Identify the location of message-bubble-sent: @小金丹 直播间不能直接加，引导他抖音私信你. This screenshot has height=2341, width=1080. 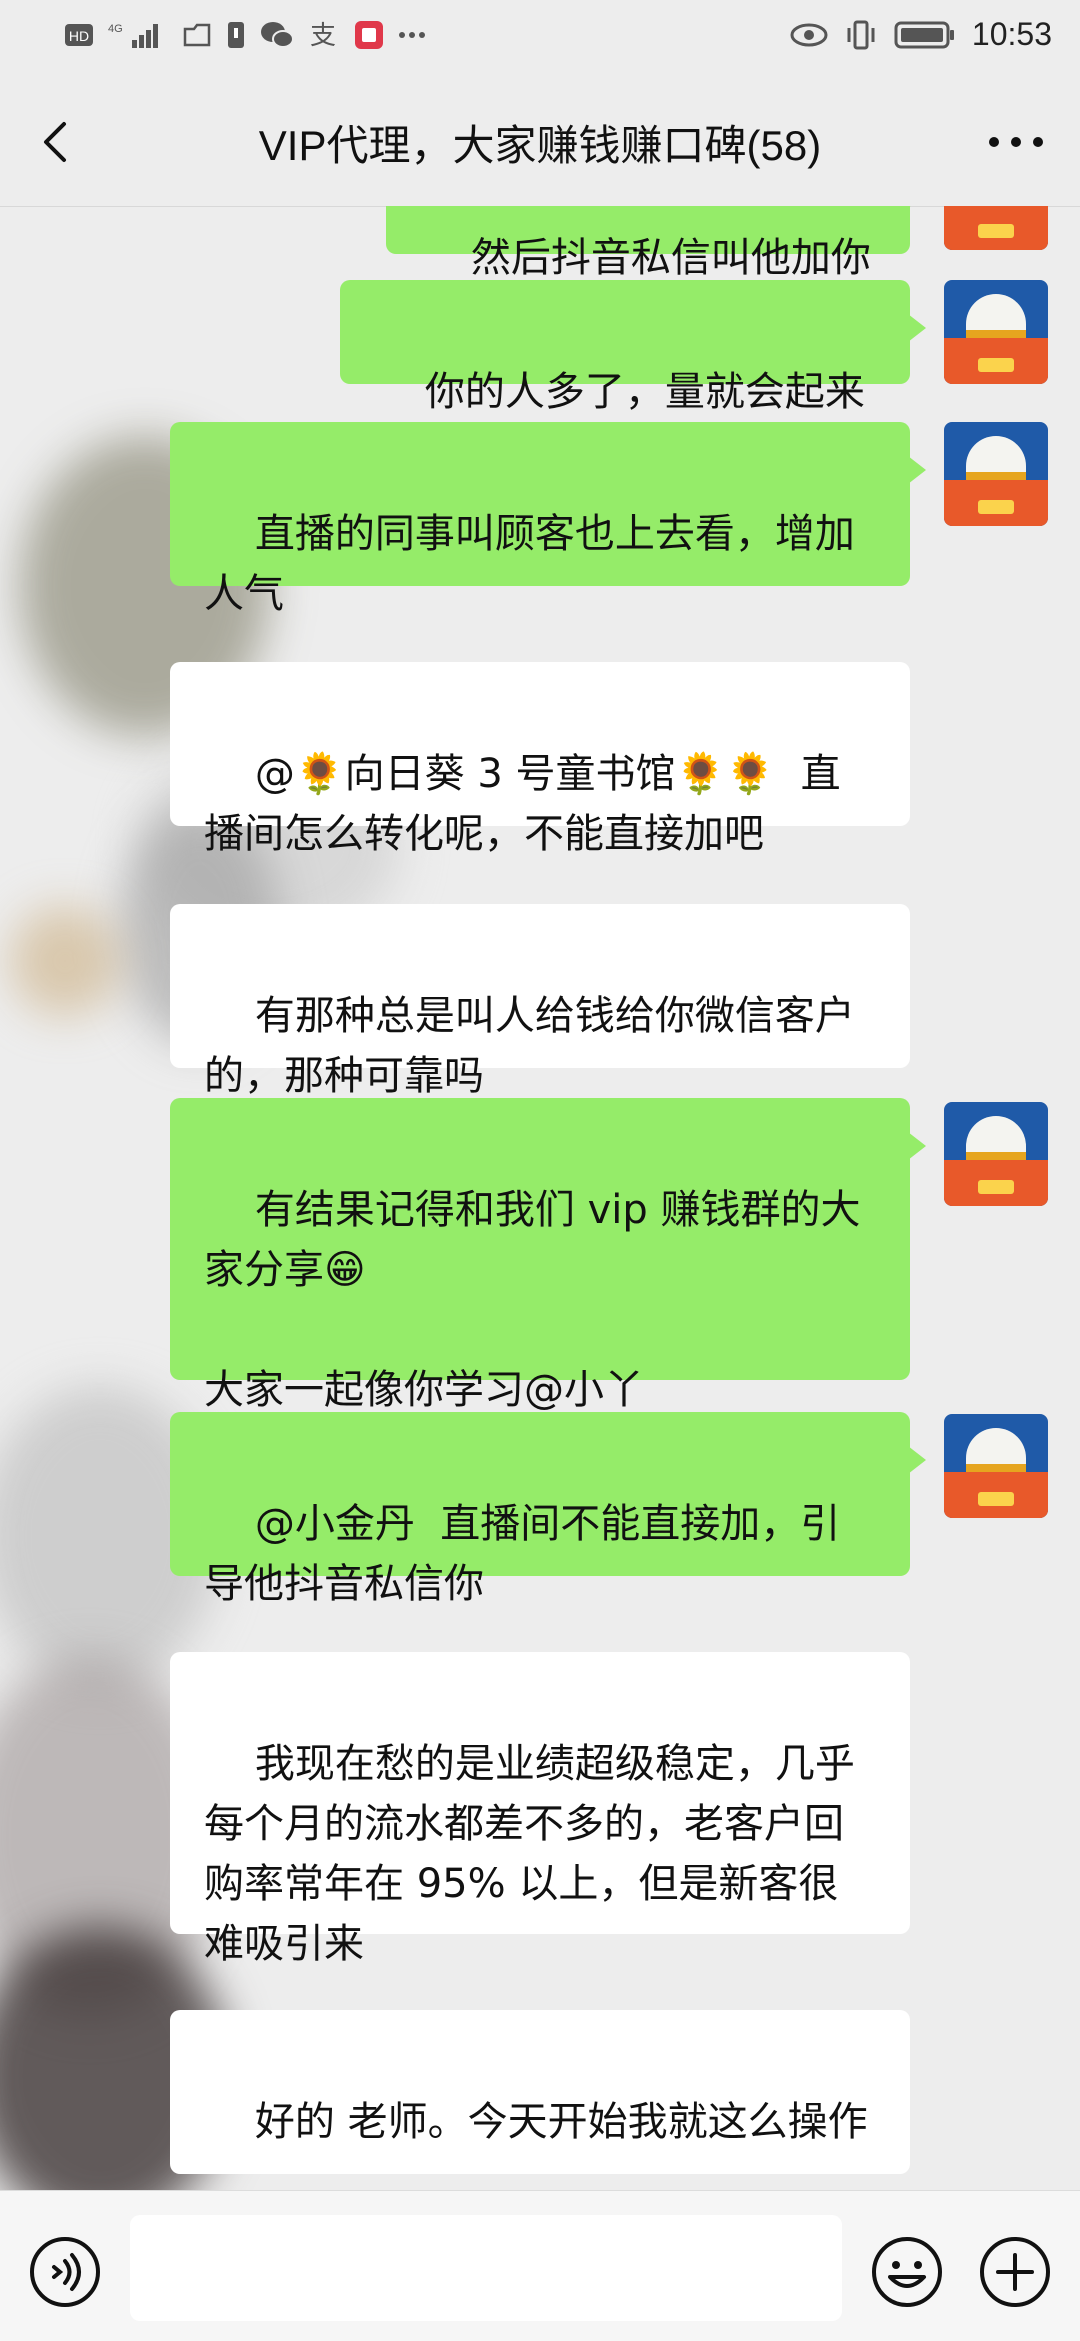
(548, 1509).